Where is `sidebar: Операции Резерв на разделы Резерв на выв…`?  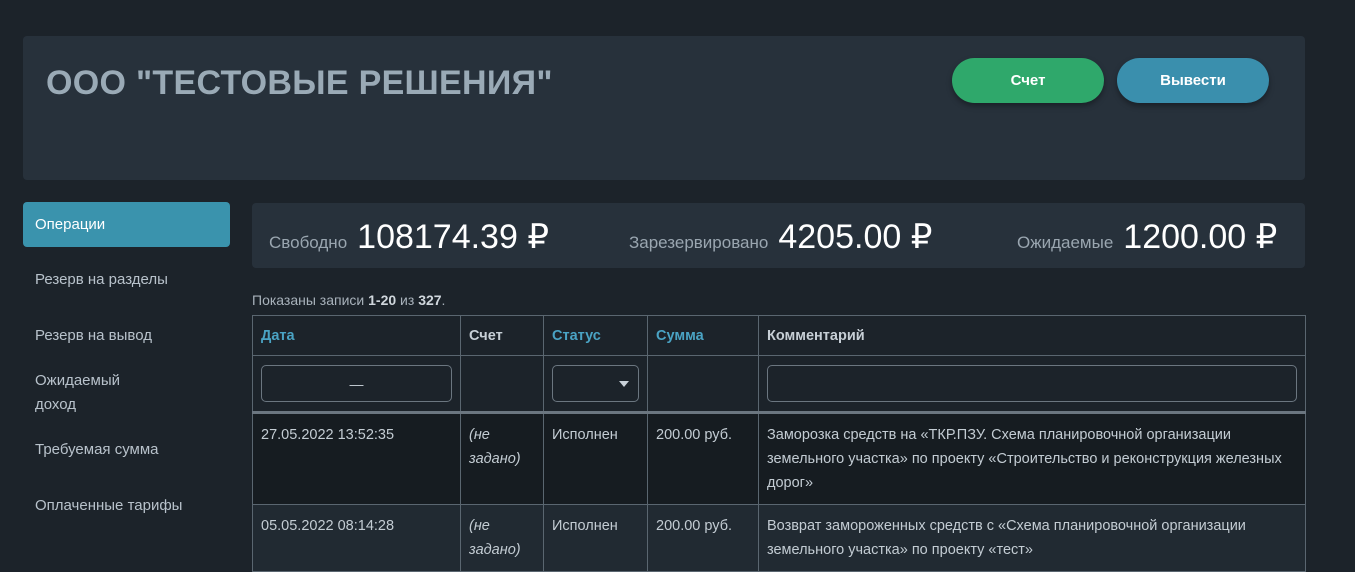 sidebar: Операции Резерв на разделы Резерв на выв… is located at coordinates (126, 360).